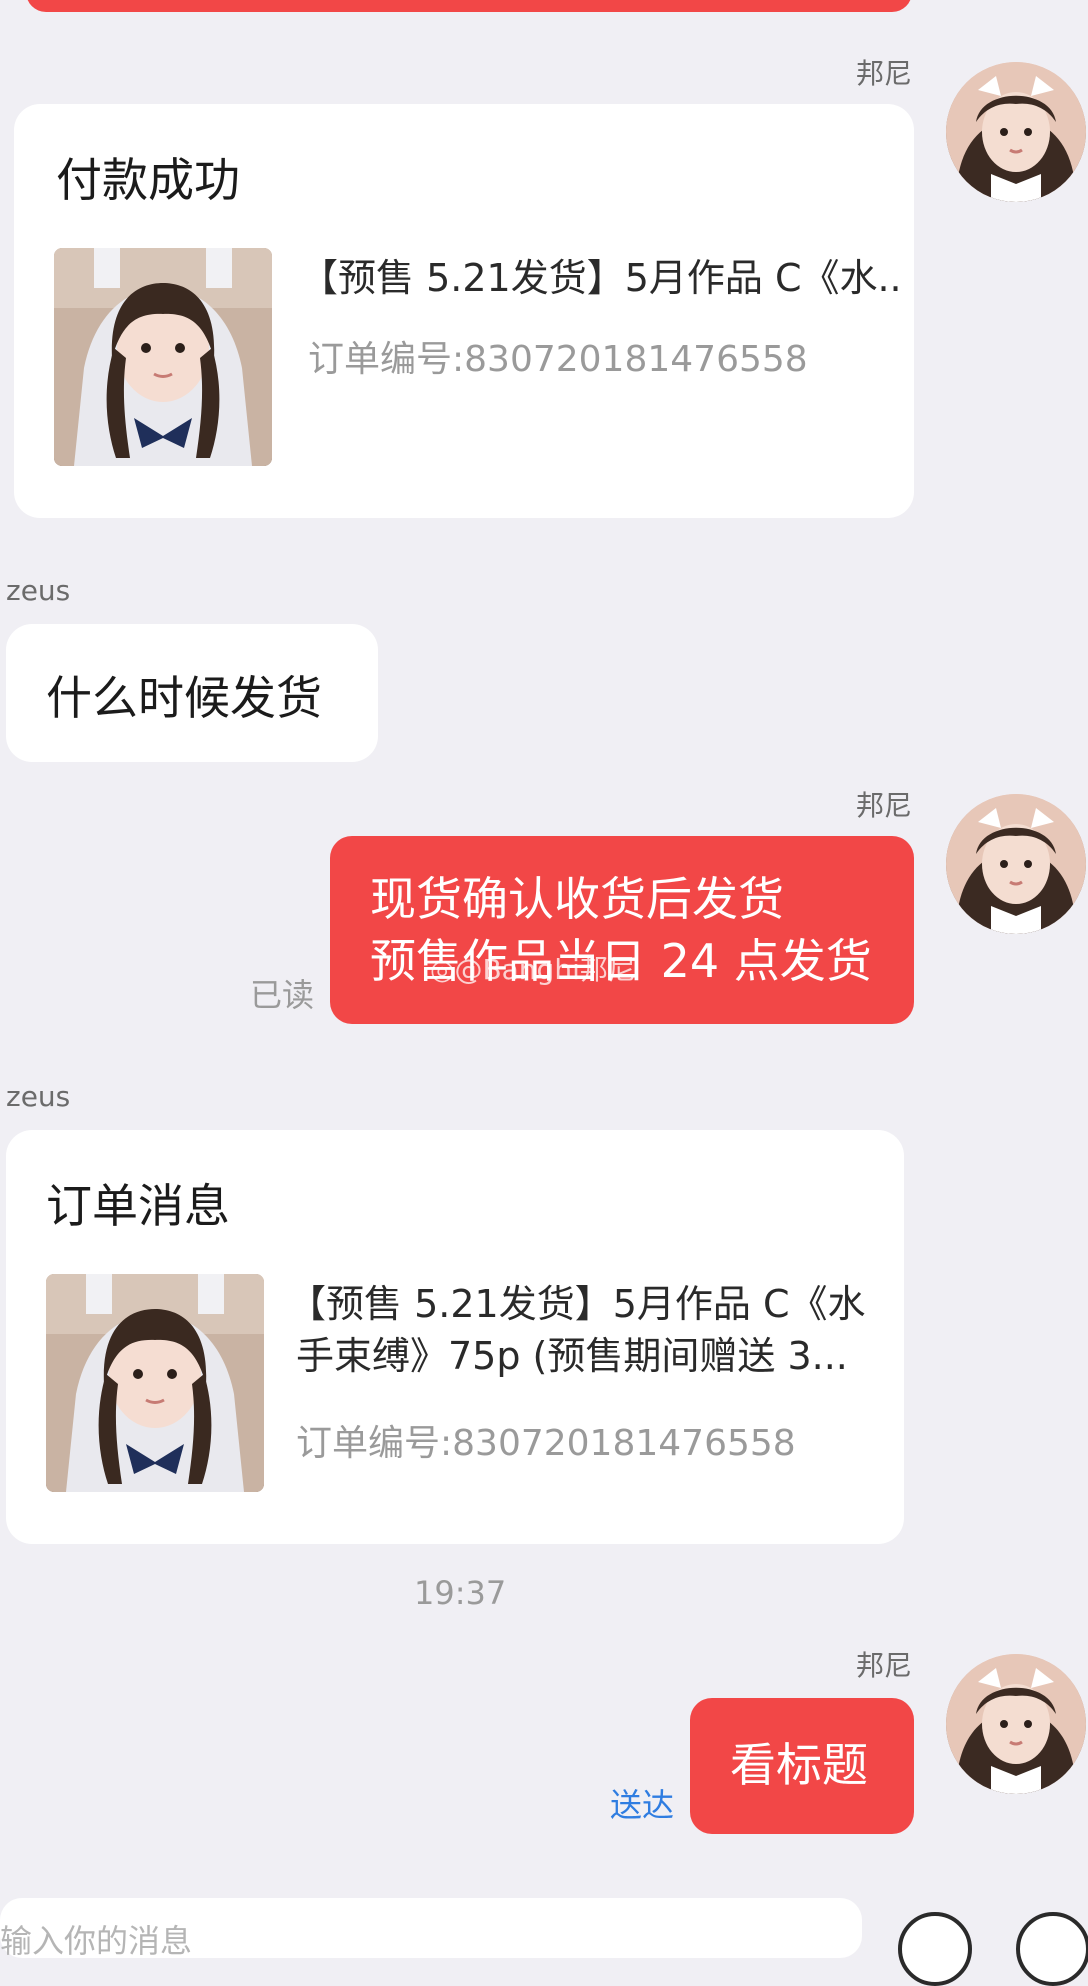 The width and height of the screenshot is (1088, 1986). What do you see at coordinates (469, 6) in the screenshot?
I see `previous-message-bubble` at bounding box center [469, 6].